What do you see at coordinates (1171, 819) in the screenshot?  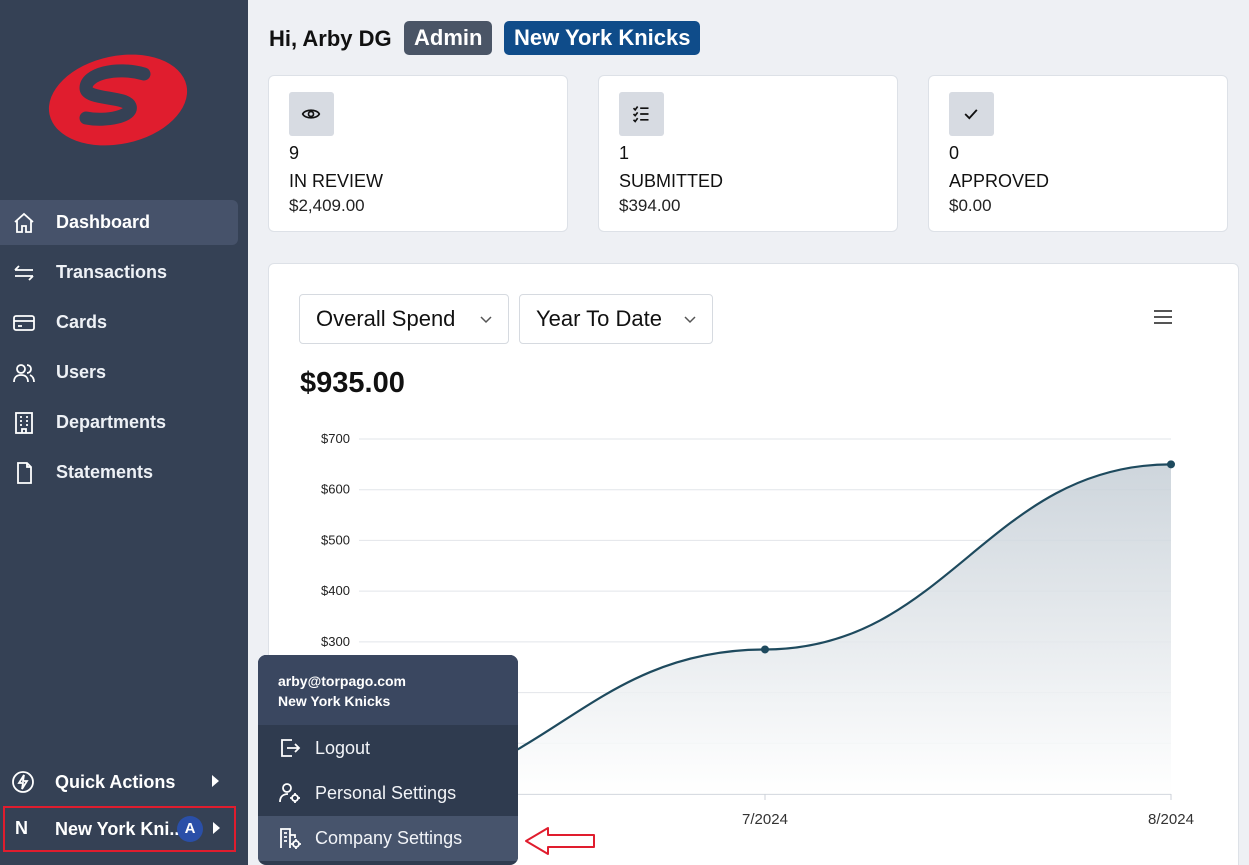 I see `x-tick-label: 8/2024` at bounding box center [1171, 819].